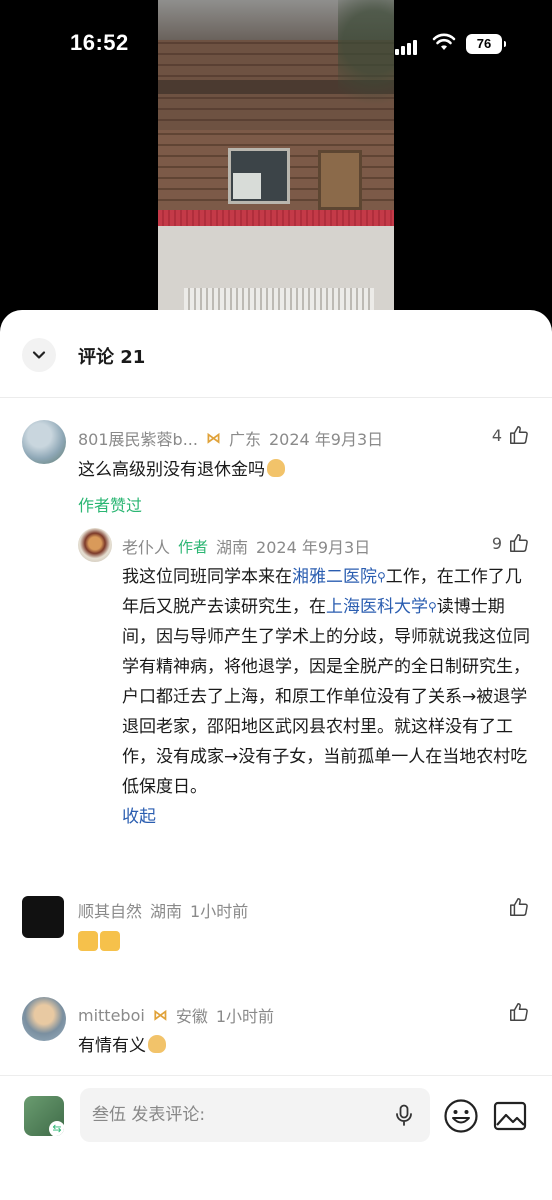  Describe the element at coordinates (139, 817) in the screenshot. I see `collapse-link: 收起` at that location.